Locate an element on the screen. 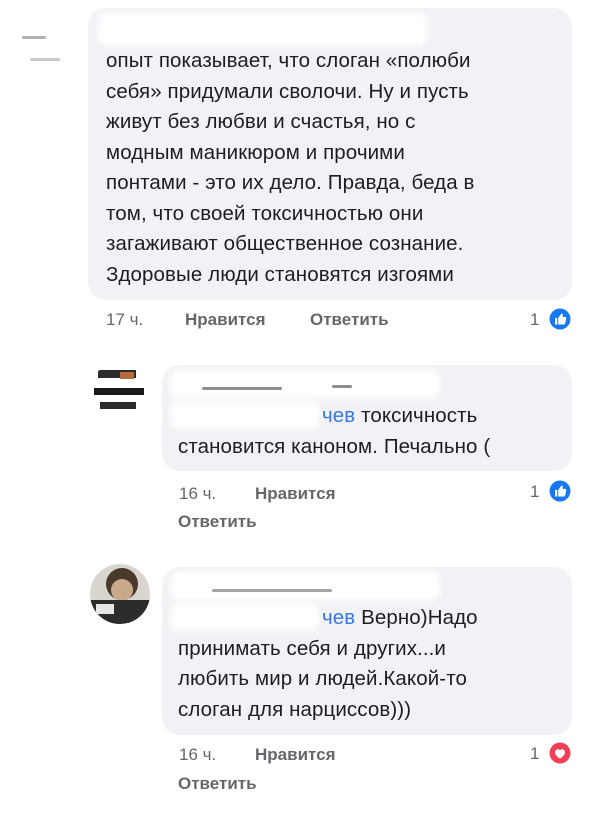 The image size is (590, 824). comment-timestamp: 17 ч. is located at coordinates (124, 320).